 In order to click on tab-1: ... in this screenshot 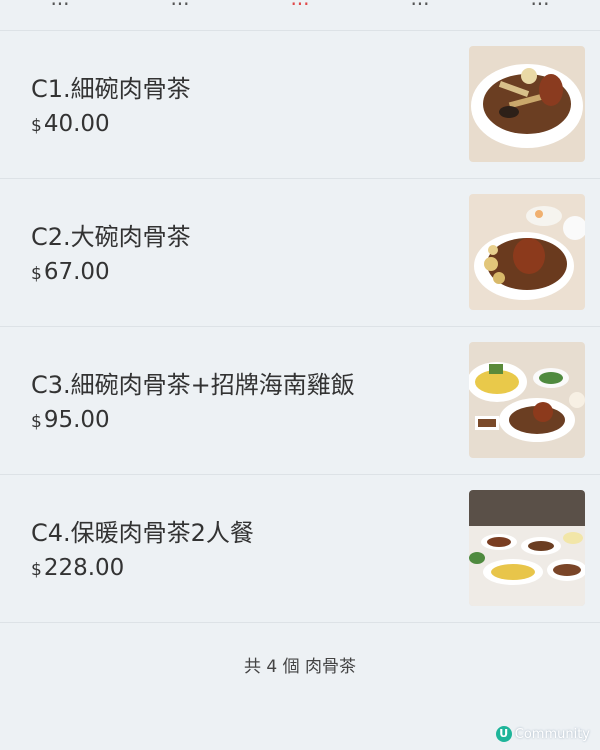, I will do `click(59, 4)`.